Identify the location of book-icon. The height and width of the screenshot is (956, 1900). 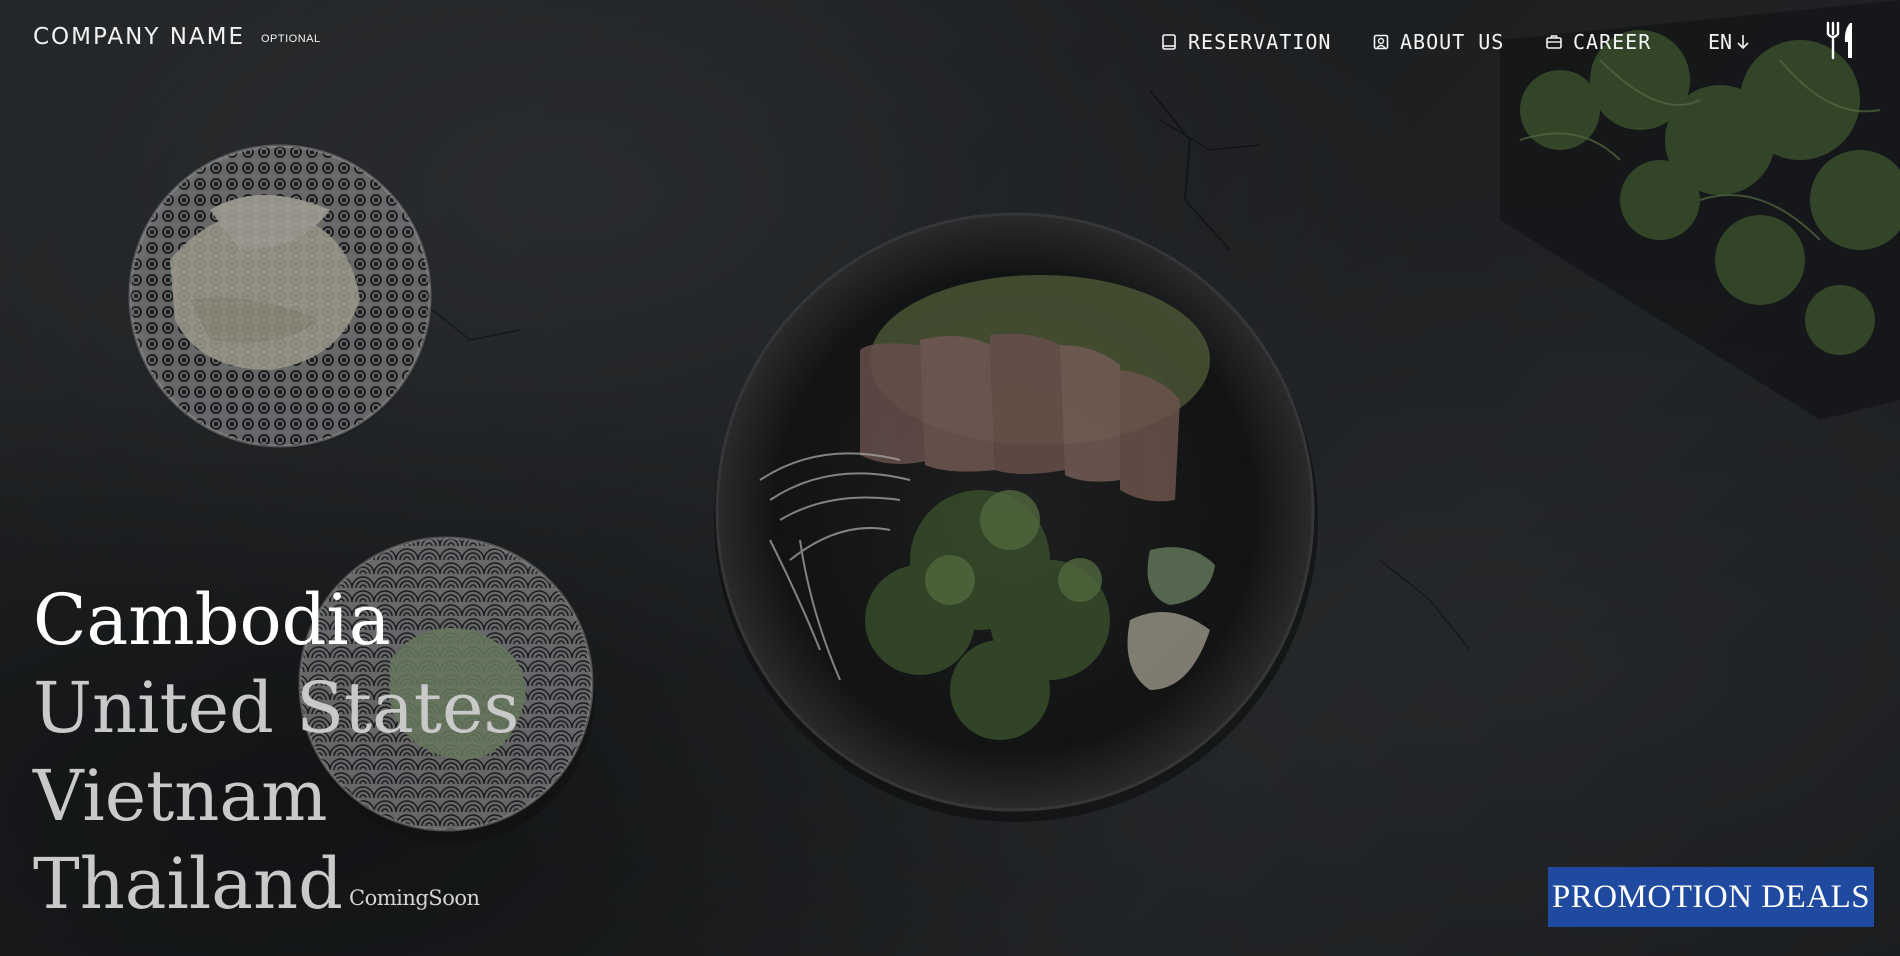
(1169, 42).